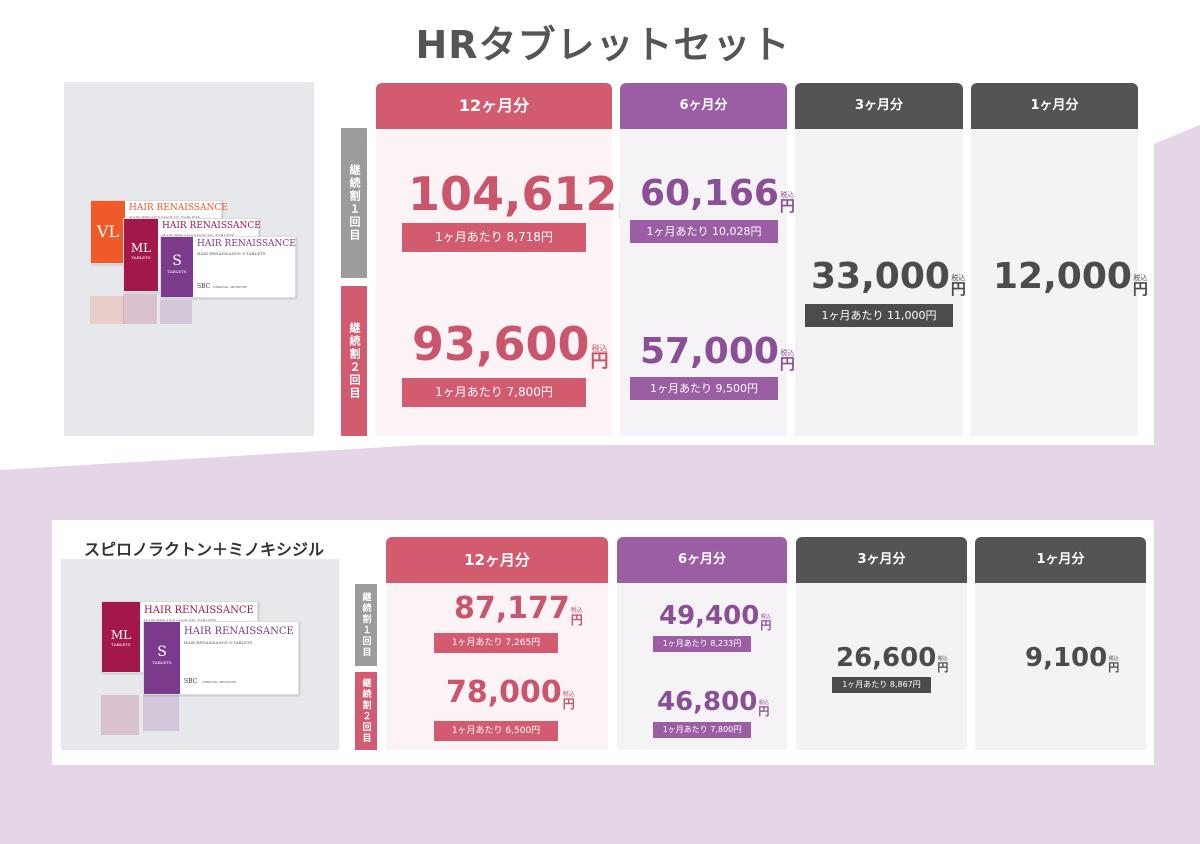  What do you see at coordinates (494, 237) in the screenshot?
I see `per-month-12m-first: 1ヶ月あたり 8,718円` at bounding box center [494, 237].